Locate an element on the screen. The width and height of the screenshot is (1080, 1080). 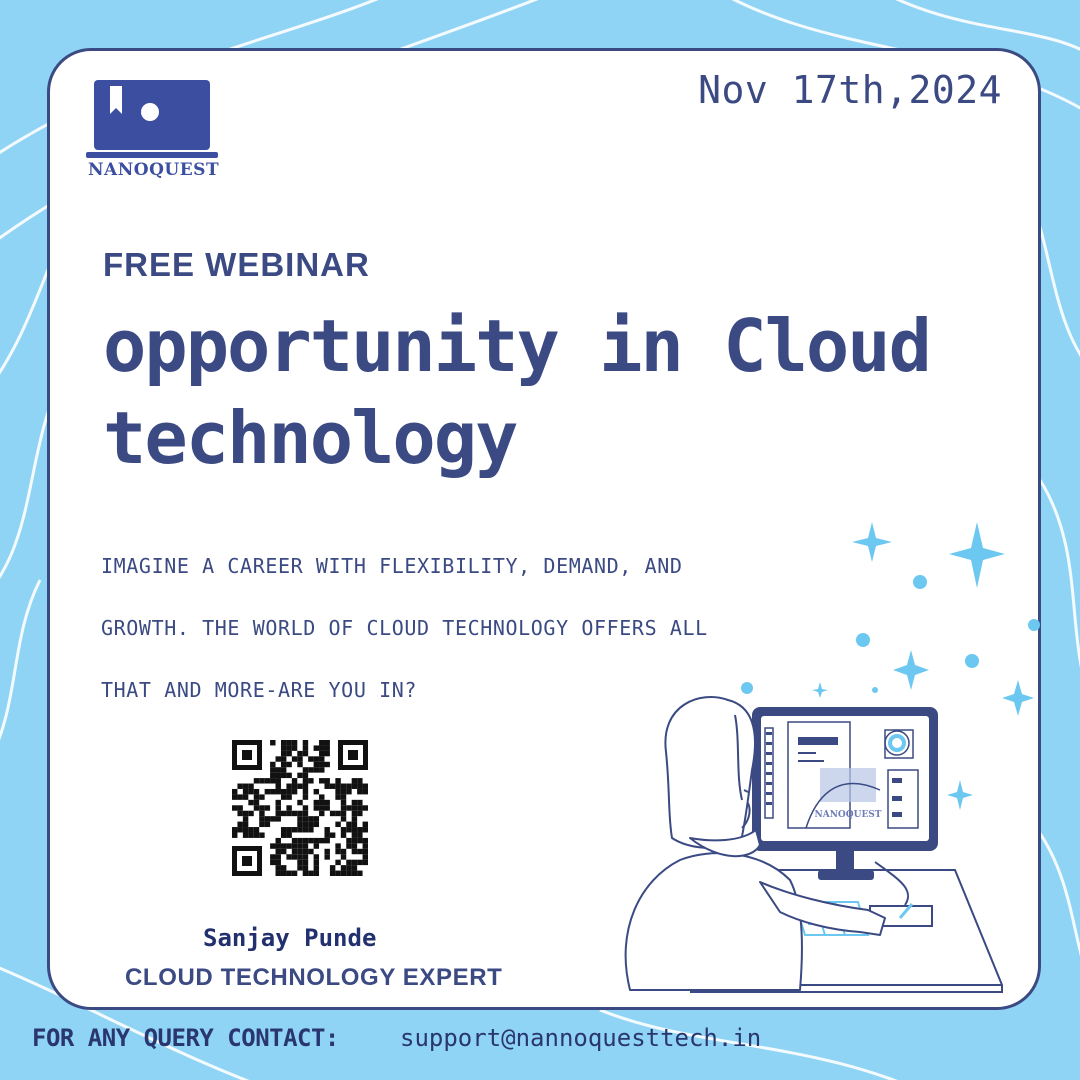
speaker-name: Sanjay Punde is located at coordinates (290, 938).